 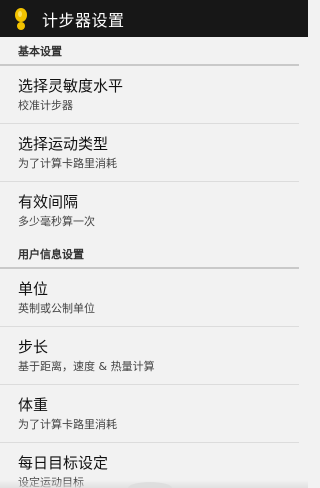 I want to click on pref-stride-length: 步长 基于距离，速度 & 热量计算, so click(x=149, y=356).